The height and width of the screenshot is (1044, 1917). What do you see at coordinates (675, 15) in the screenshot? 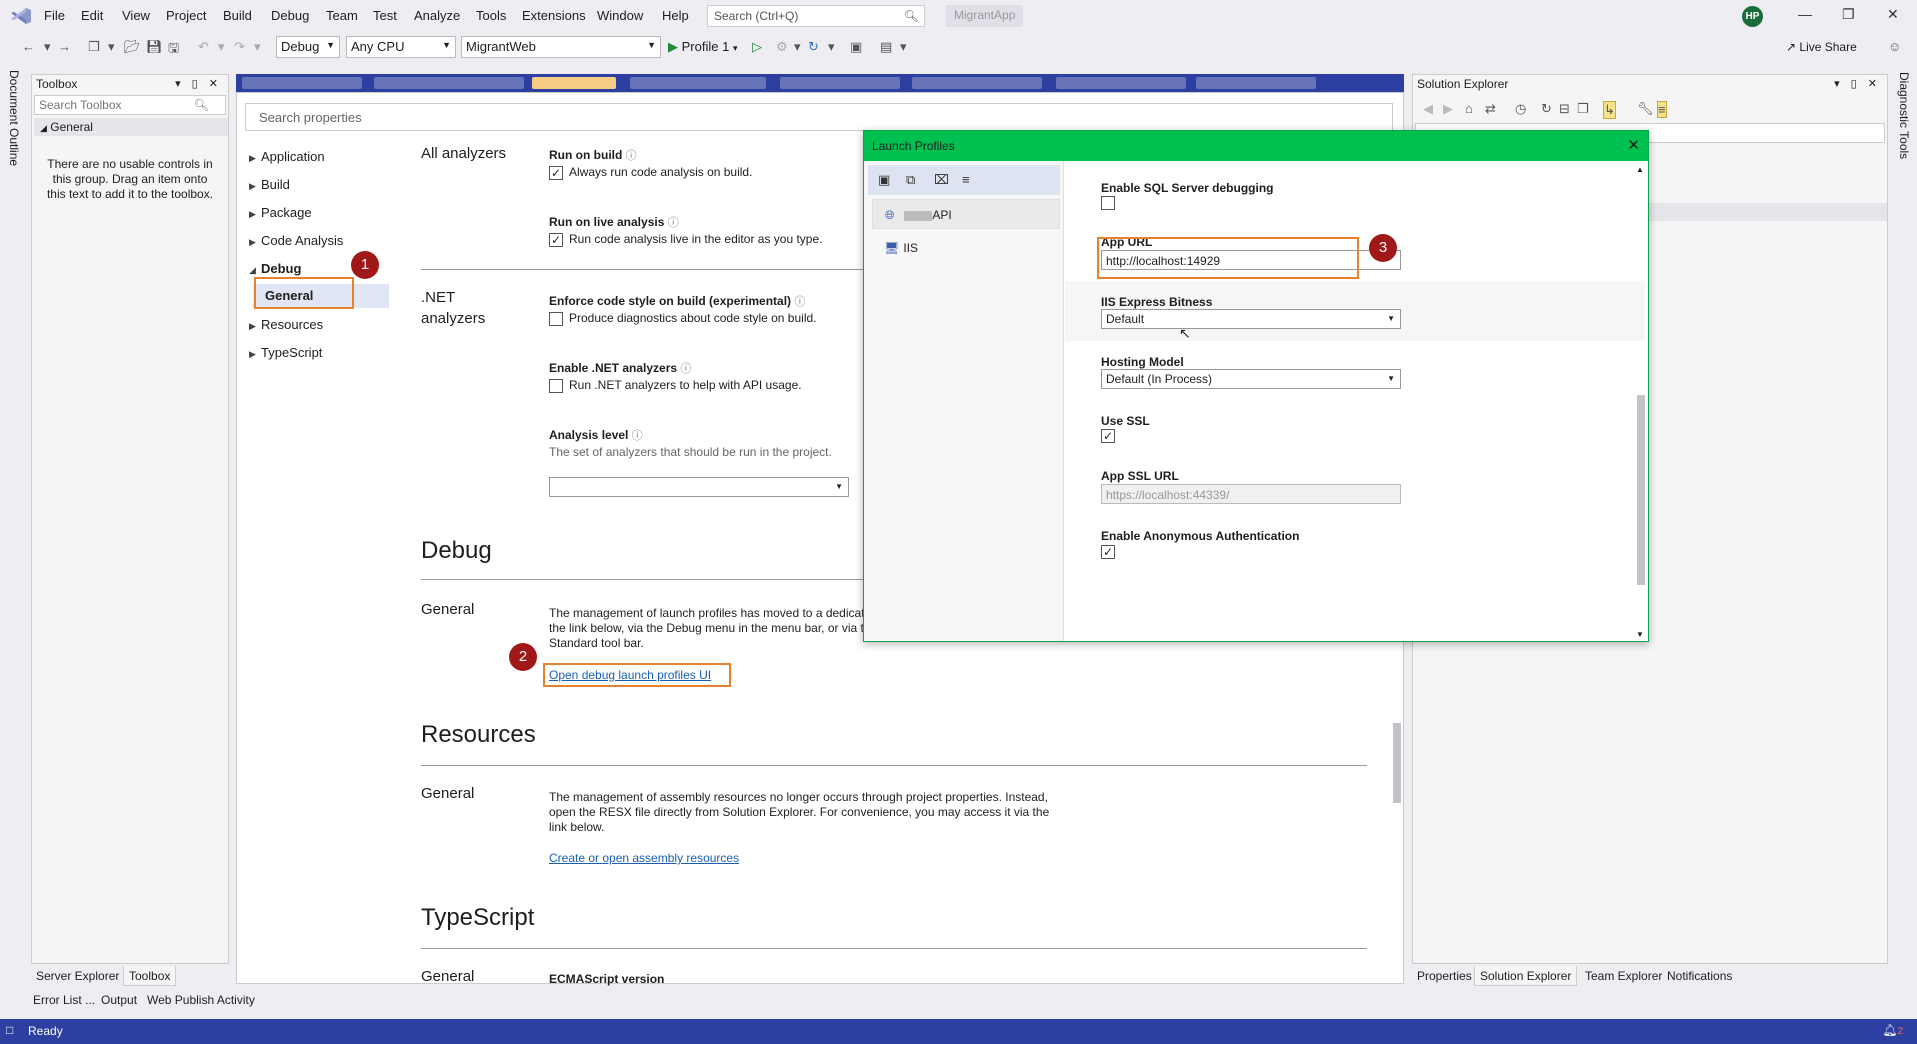
I see `menu-help: Help` at bounding box center [675, 15].